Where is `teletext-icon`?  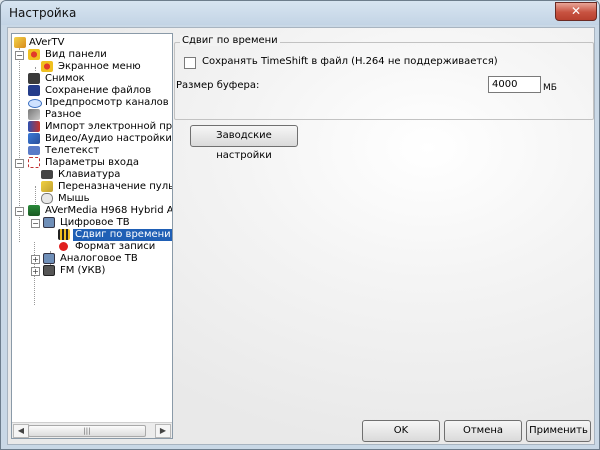
teletext-icon is located at coordinates (34, 150).